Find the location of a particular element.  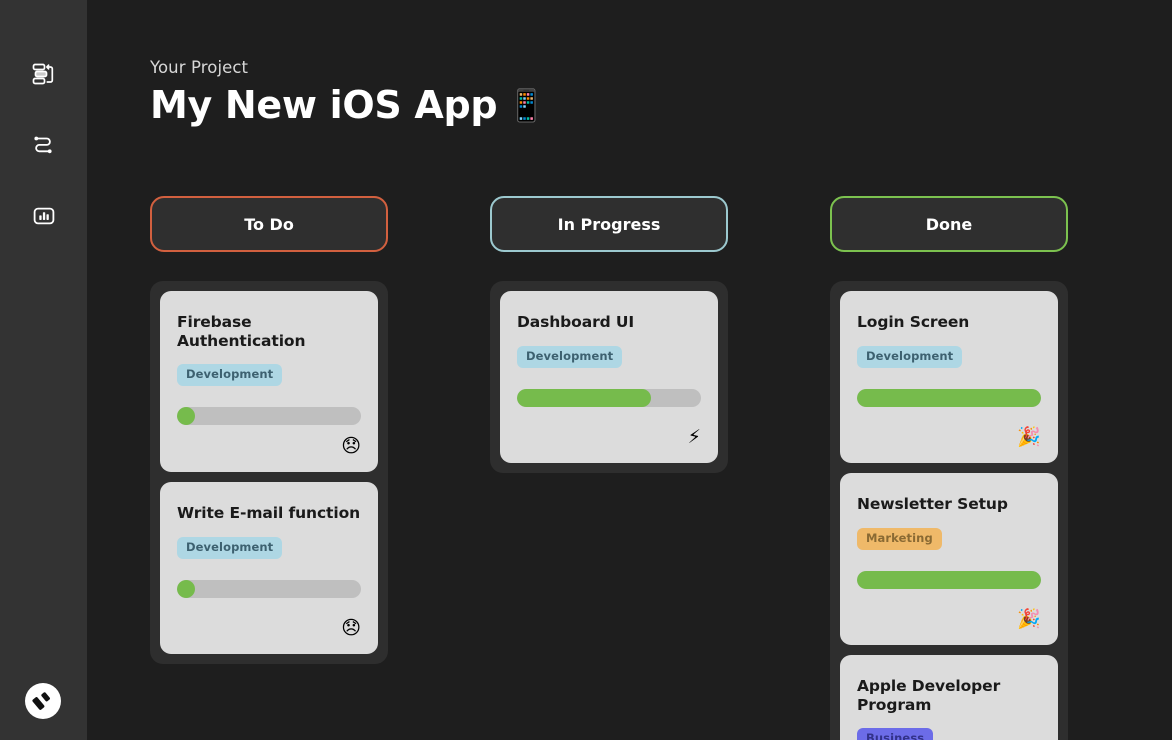

chart-icon is located at coordinates (43, 216).